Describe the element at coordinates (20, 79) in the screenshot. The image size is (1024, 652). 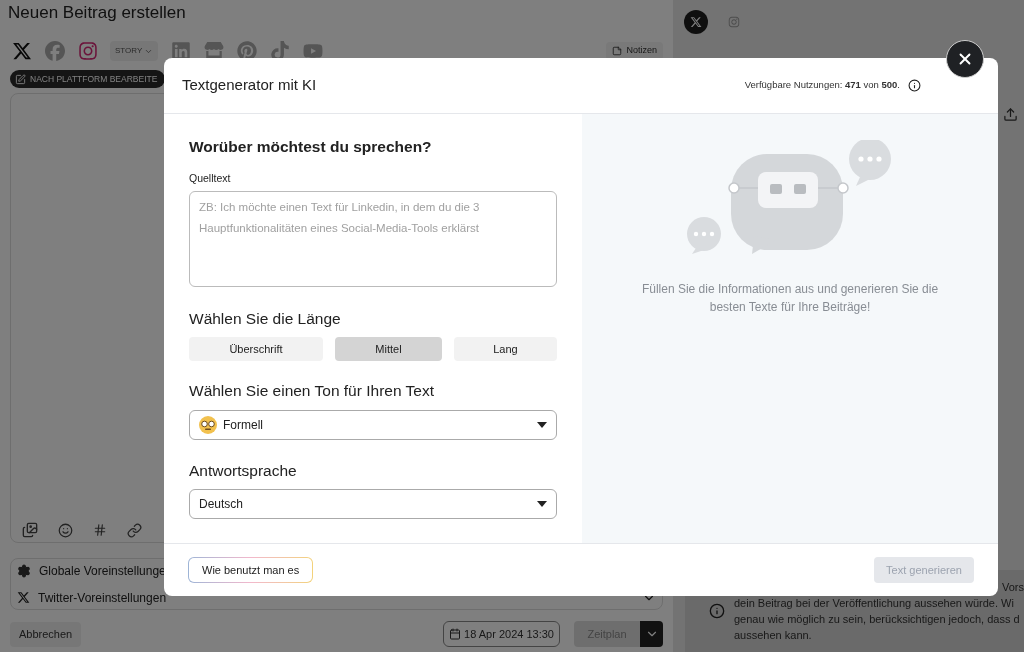
I see `edit-icon` at that location.